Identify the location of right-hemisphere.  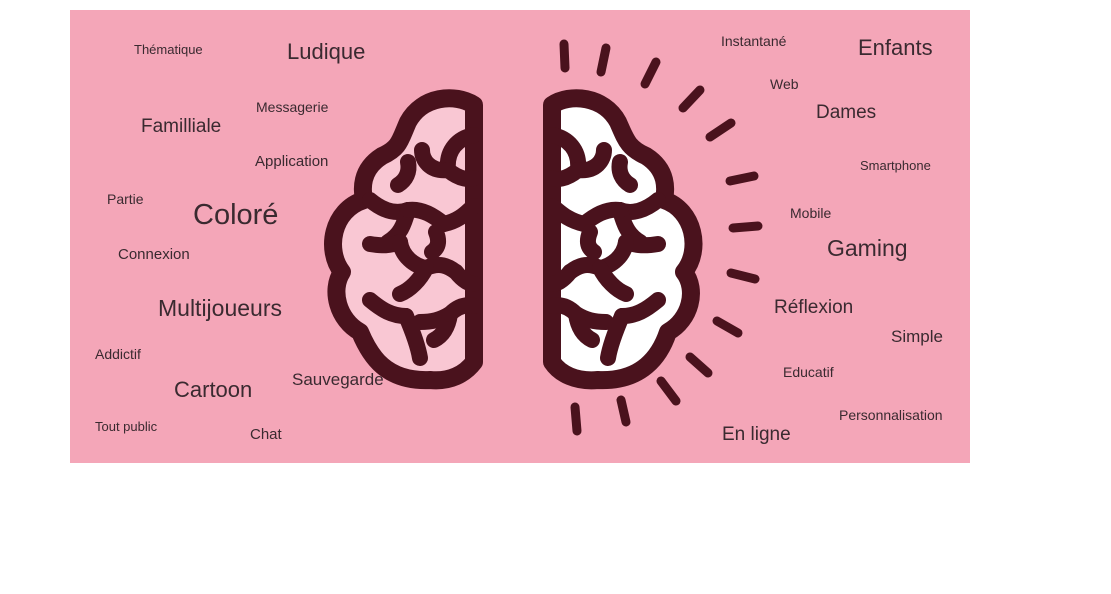
(623, 239).